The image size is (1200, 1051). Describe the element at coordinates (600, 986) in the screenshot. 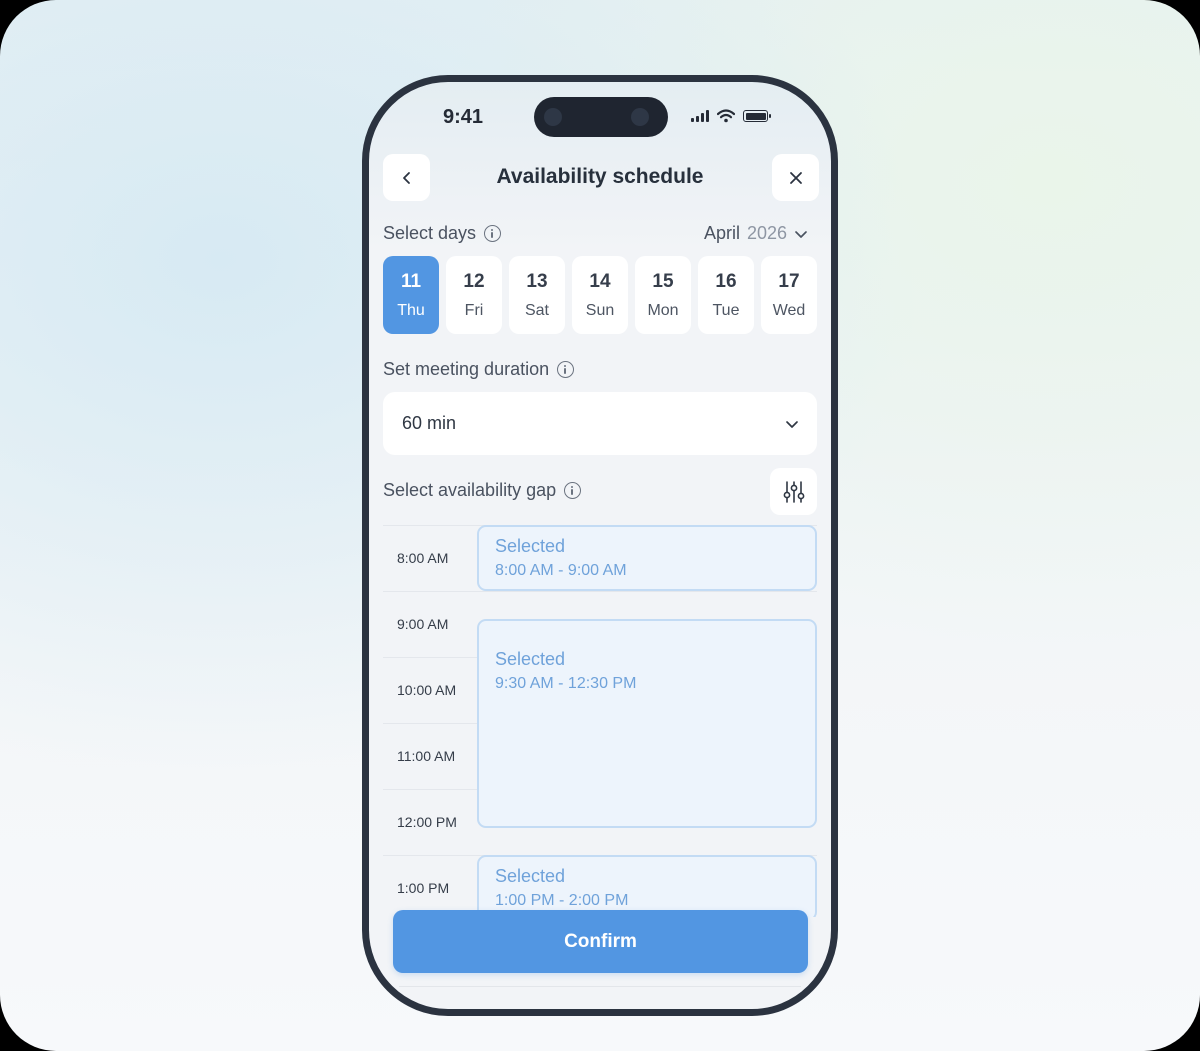

I see `divider` at that location.